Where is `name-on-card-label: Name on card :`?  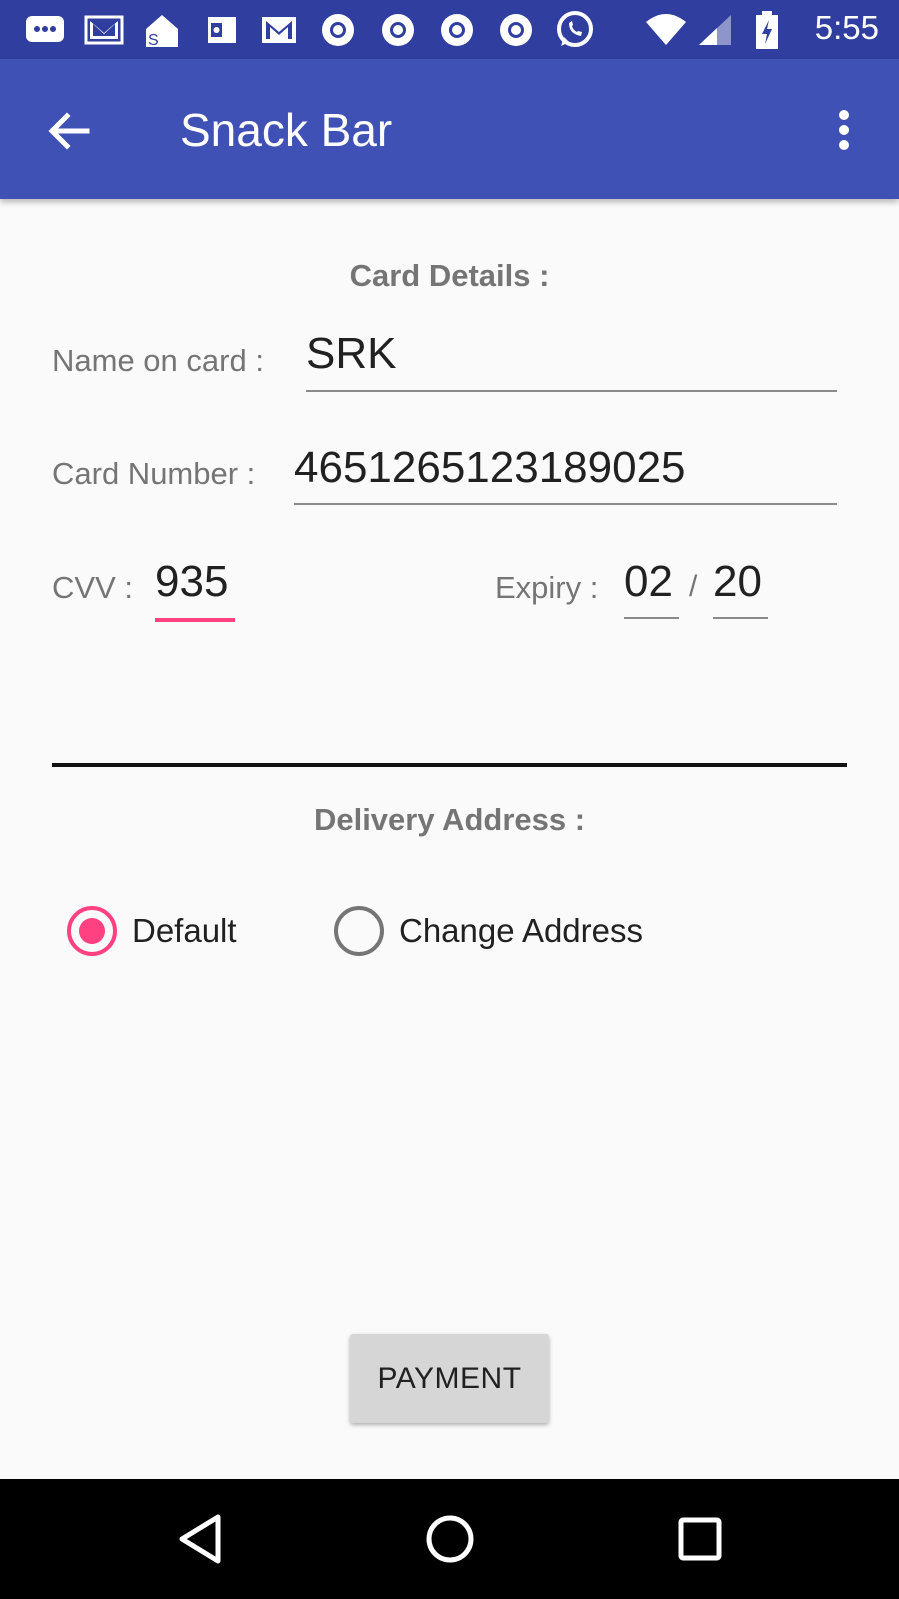
name-on-card-label: Name on card : is located at coordinates (158, 360).